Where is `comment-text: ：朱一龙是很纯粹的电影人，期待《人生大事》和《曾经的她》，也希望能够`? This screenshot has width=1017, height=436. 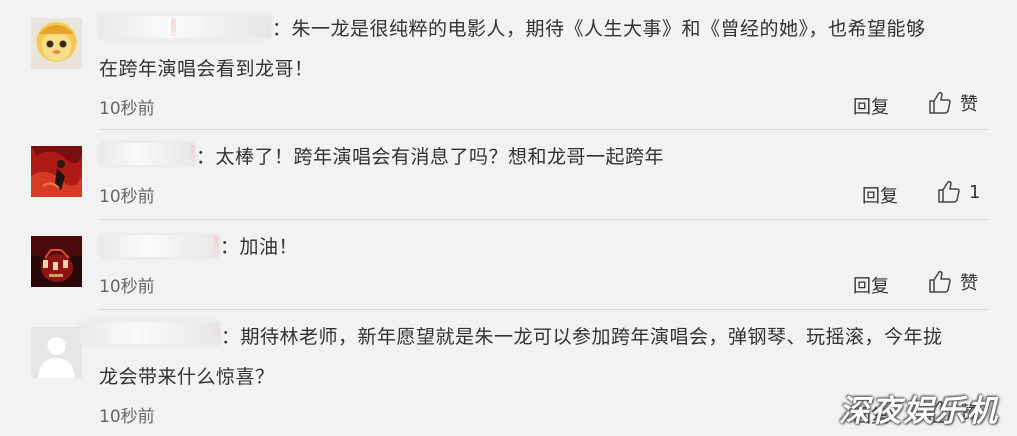 comment-text: ：朱一龙是很纯粹的电影人，期待《人生大事》和《曾经的她》，也希望能够 is located at coordinates (599, 29).